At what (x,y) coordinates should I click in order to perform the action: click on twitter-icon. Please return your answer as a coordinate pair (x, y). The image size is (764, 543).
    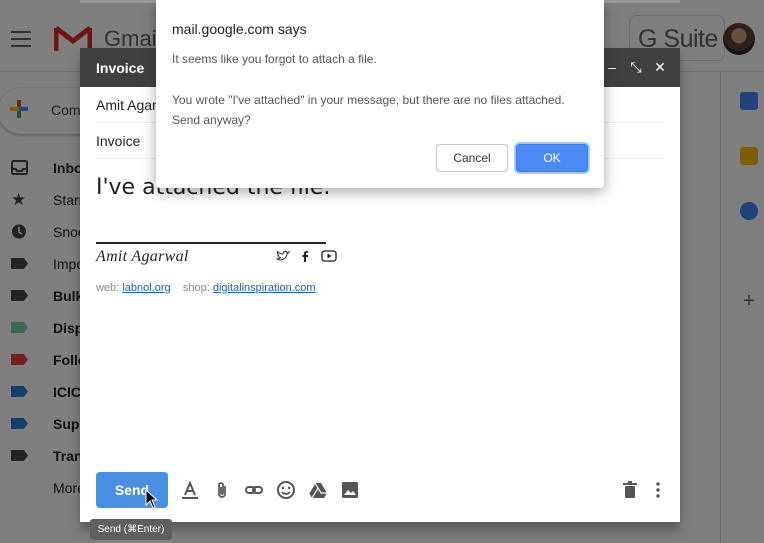
    Looking at the image, I should click on (283, 256).